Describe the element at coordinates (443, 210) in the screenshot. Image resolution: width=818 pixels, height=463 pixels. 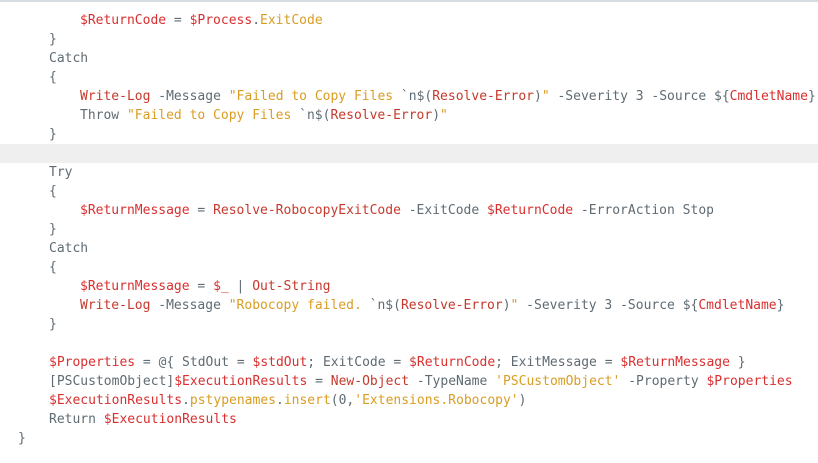
I see `code-token: -ExitCode` at that location.